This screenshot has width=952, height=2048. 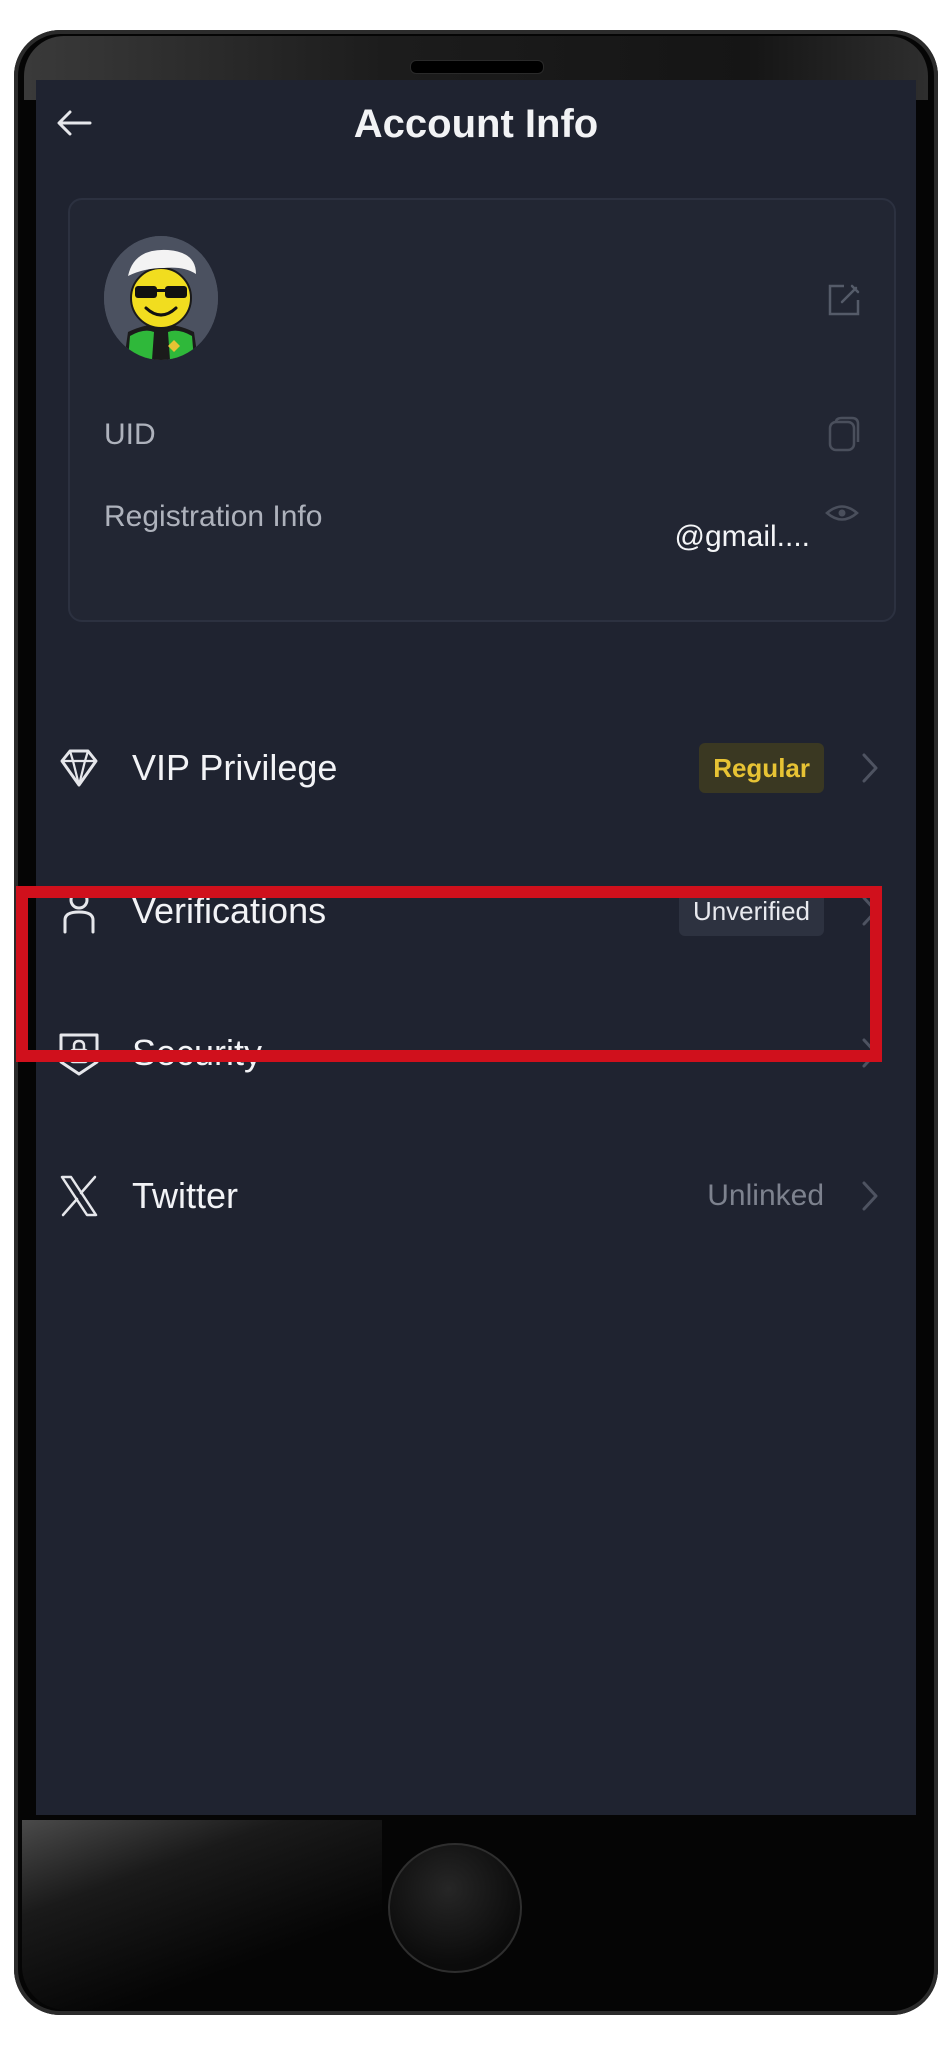 I want to click on avatar, so click(x=161, y=298).